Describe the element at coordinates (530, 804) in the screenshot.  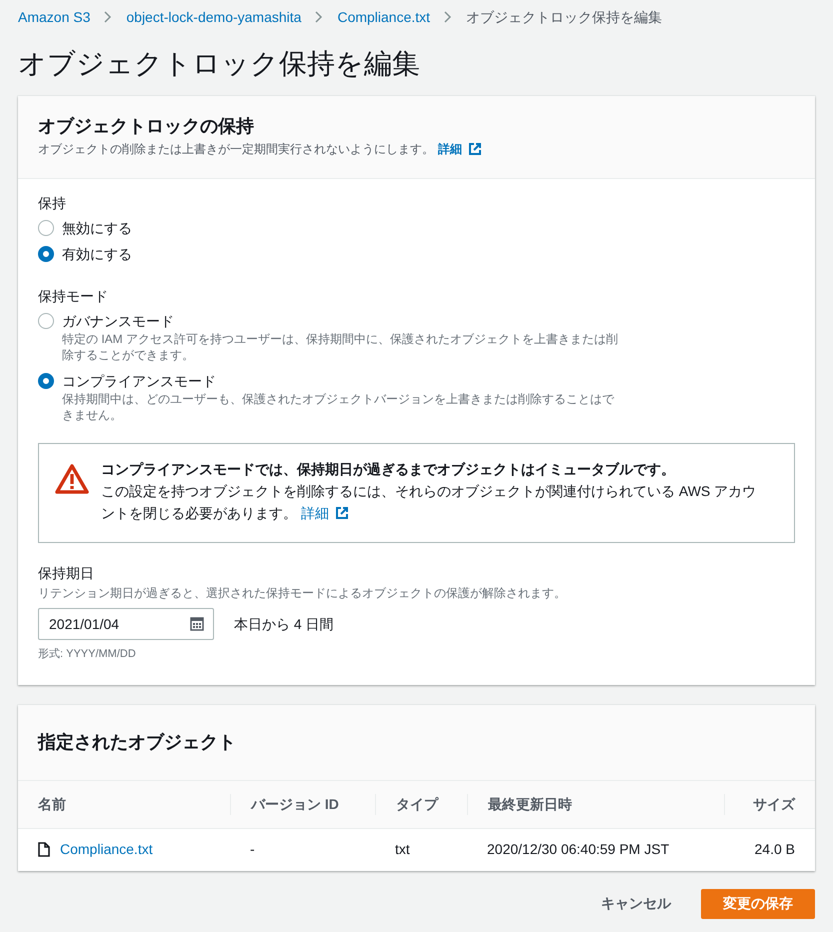
I see `column-header: 最終更新日時` at that location.